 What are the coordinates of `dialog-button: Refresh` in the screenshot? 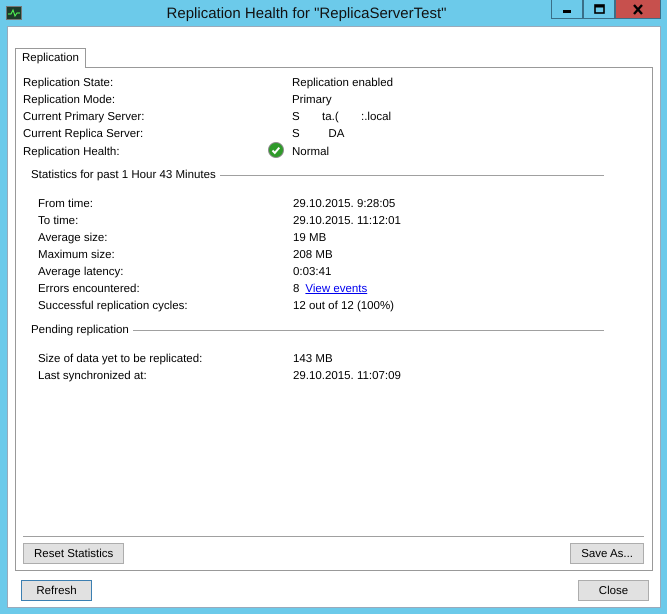 It's located at (56, 590).